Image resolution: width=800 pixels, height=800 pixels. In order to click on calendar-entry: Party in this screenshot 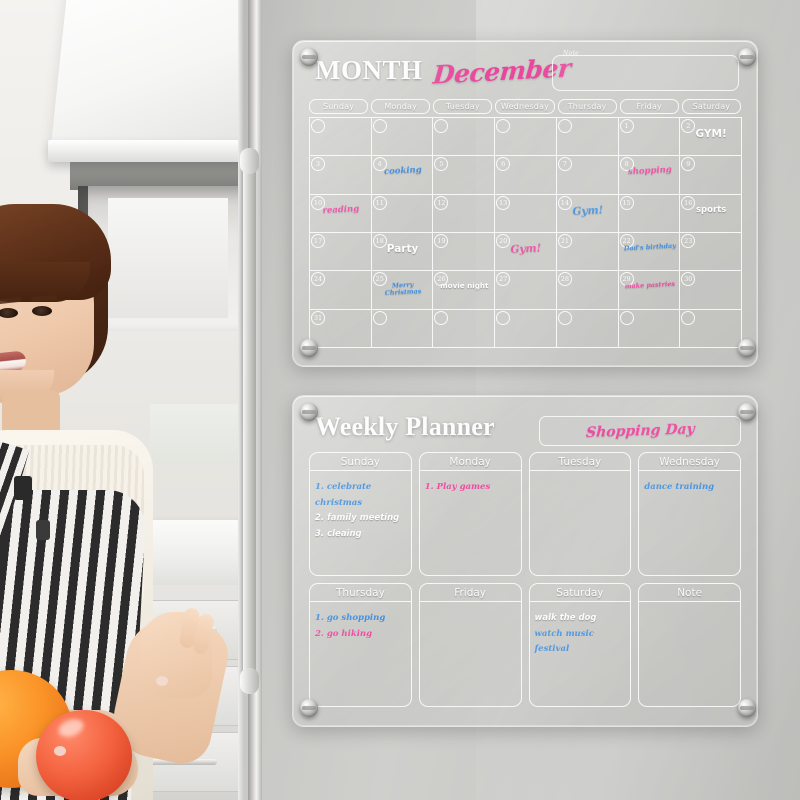, I will do `click(402, 248)`.